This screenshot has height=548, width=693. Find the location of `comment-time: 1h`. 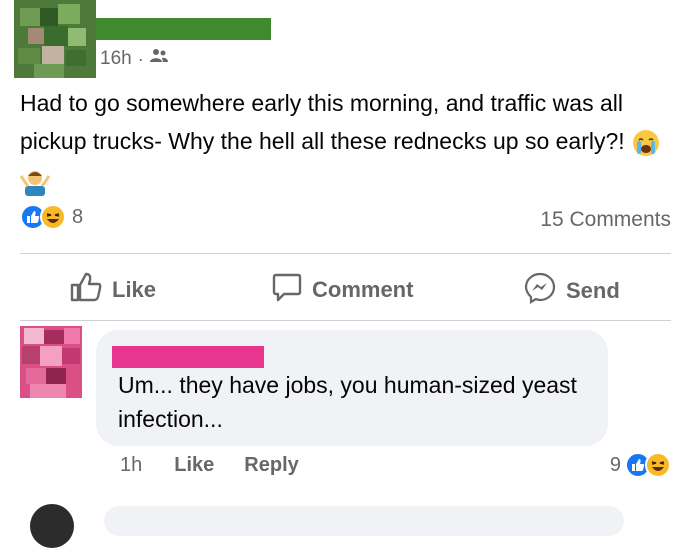

comment-time: 1h is located at coordinates (131, 465).